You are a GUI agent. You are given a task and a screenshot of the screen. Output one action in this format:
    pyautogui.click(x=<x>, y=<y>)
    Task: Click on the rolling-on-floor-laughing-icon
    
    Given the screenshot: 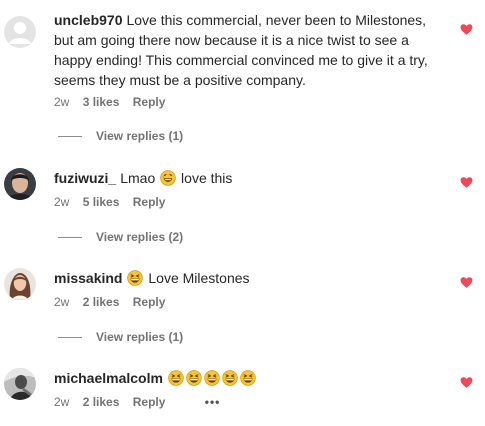 What is the action you would take?
    pyautogui.click(x=168, y=178)
    